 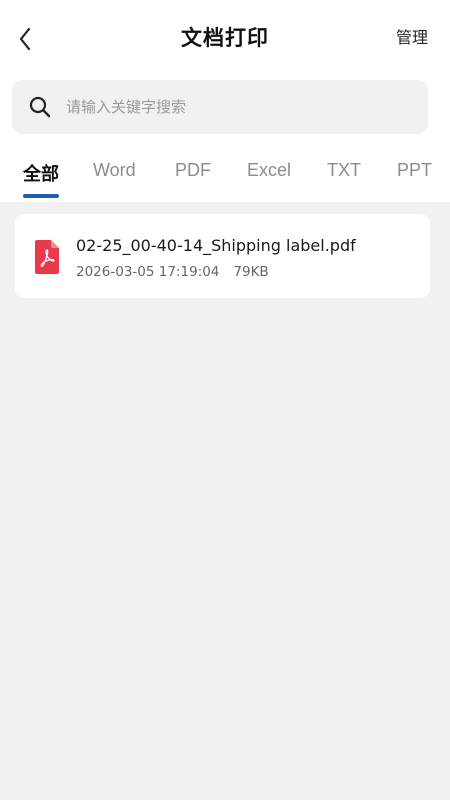 I want to click on page-title: 文档打印, so click(x=225, y=38).